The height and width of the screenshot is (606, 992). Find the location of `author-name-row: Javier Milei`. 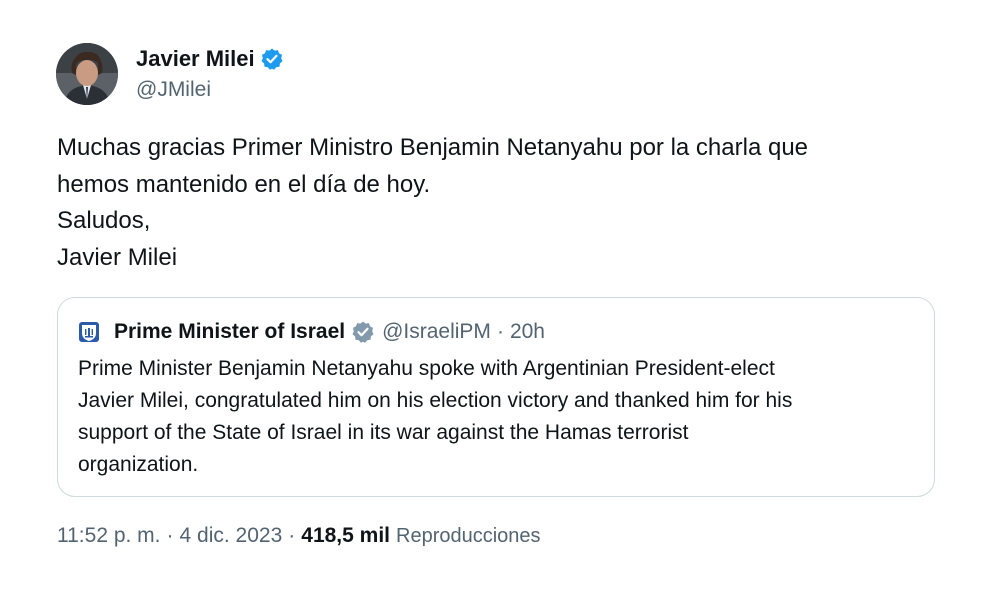

author-name-row: Javier Milei is located at coordinates (210, 59).